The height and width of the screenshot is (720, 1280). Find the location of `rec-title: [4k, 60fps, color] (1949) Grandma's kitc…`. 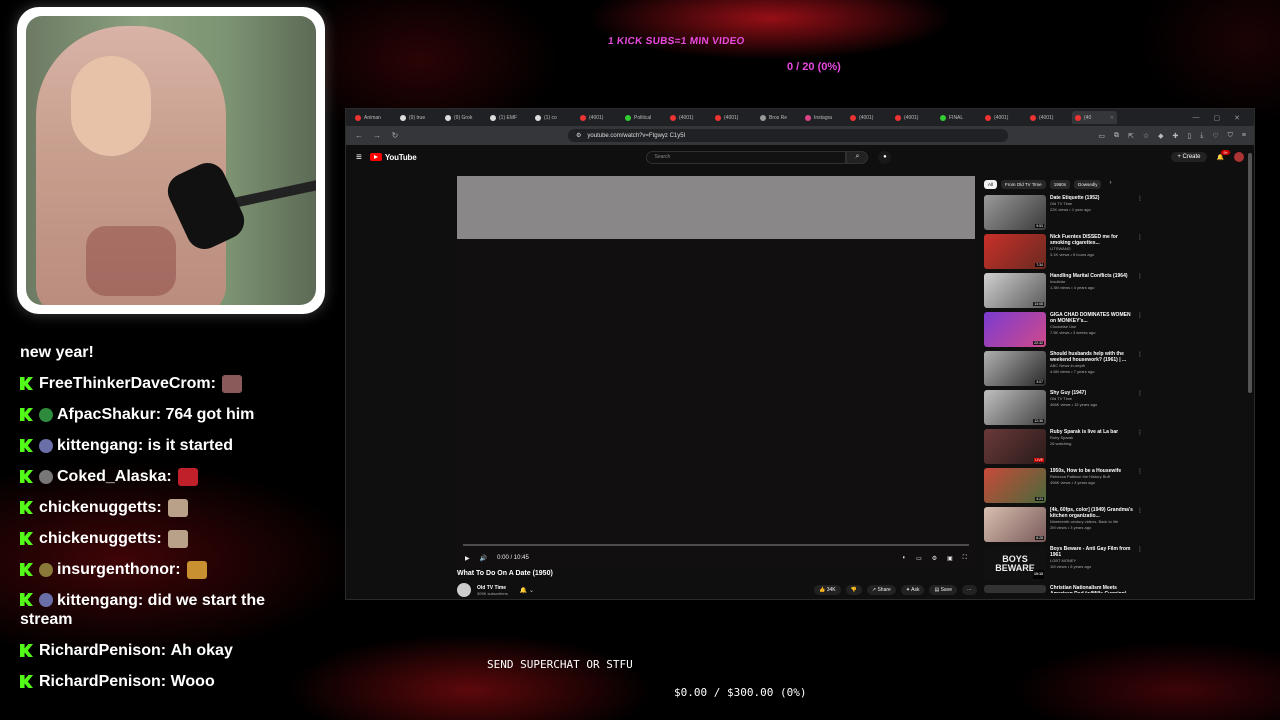

rec-title: [4k, 60fps, color] (1949) Grandma's kitc… is located at coordinates (1092, 513).